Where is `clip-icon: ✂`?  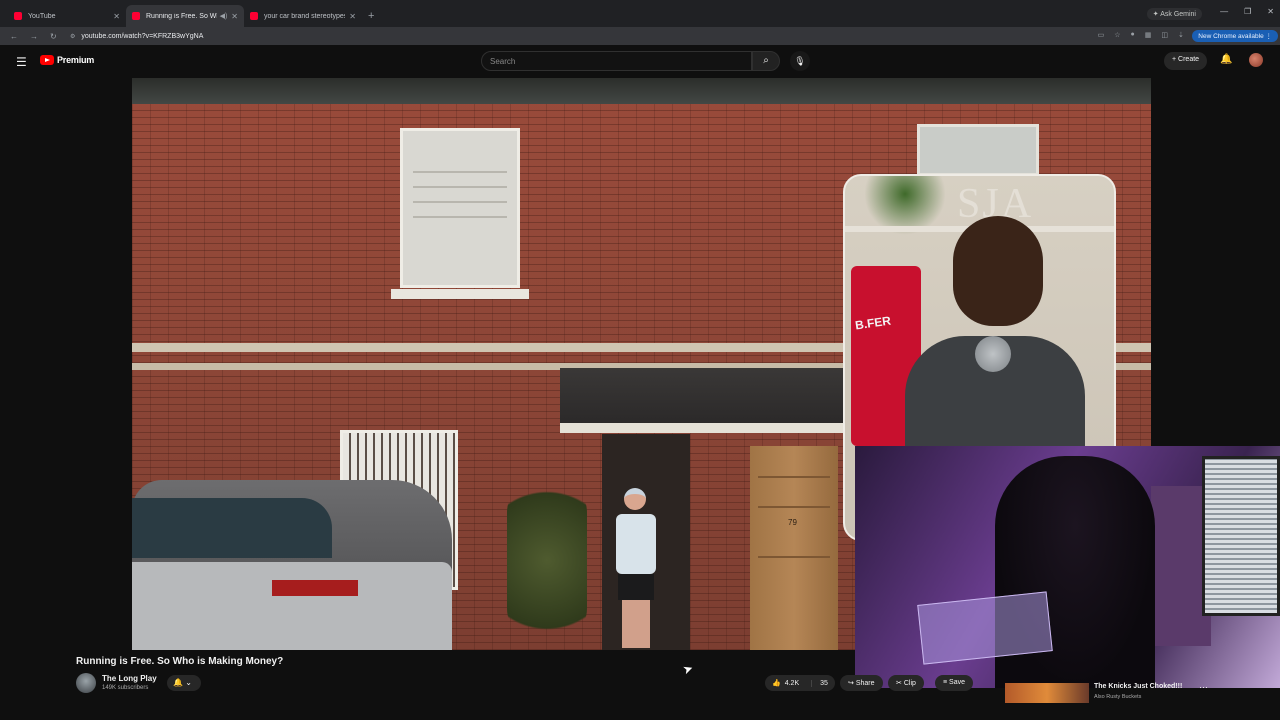
clip-icon: ✂ is located at coordinates (899, 683).